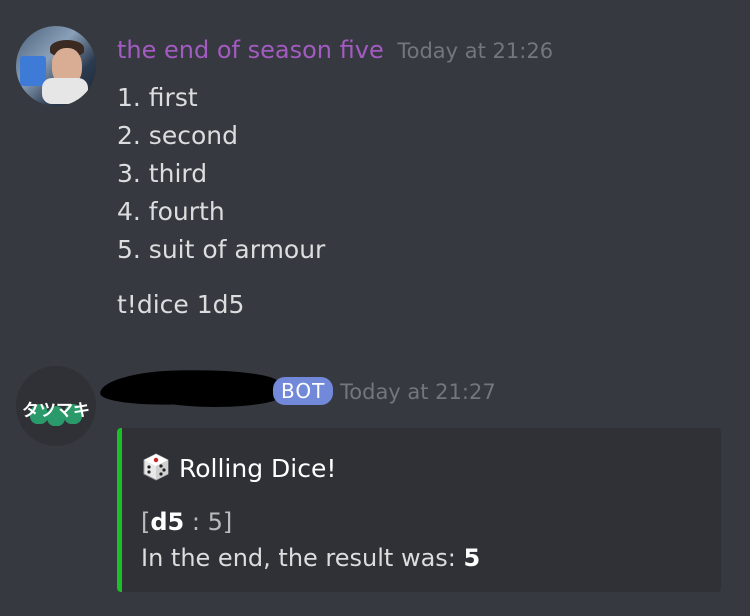 The width and height of the screenshot is (750, 616). I want to click on message-line: 4. fourth, so click(171, 211).